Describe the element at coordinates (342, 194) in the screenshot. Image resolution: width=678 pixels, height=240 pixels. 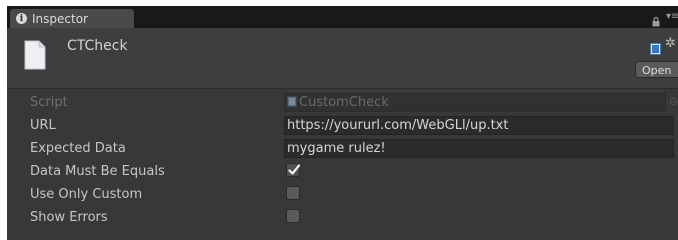
I see `row-use-only-custom: Use Only Custom` at that location.